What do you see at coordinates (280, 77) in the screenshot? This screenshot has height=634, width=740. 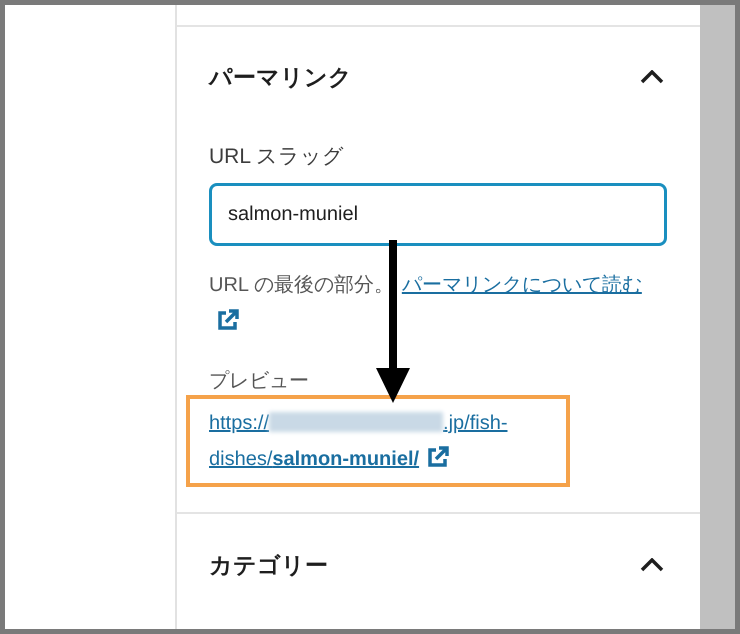 I see `section-title: パーマリンク` at bounding box center [280, 77].